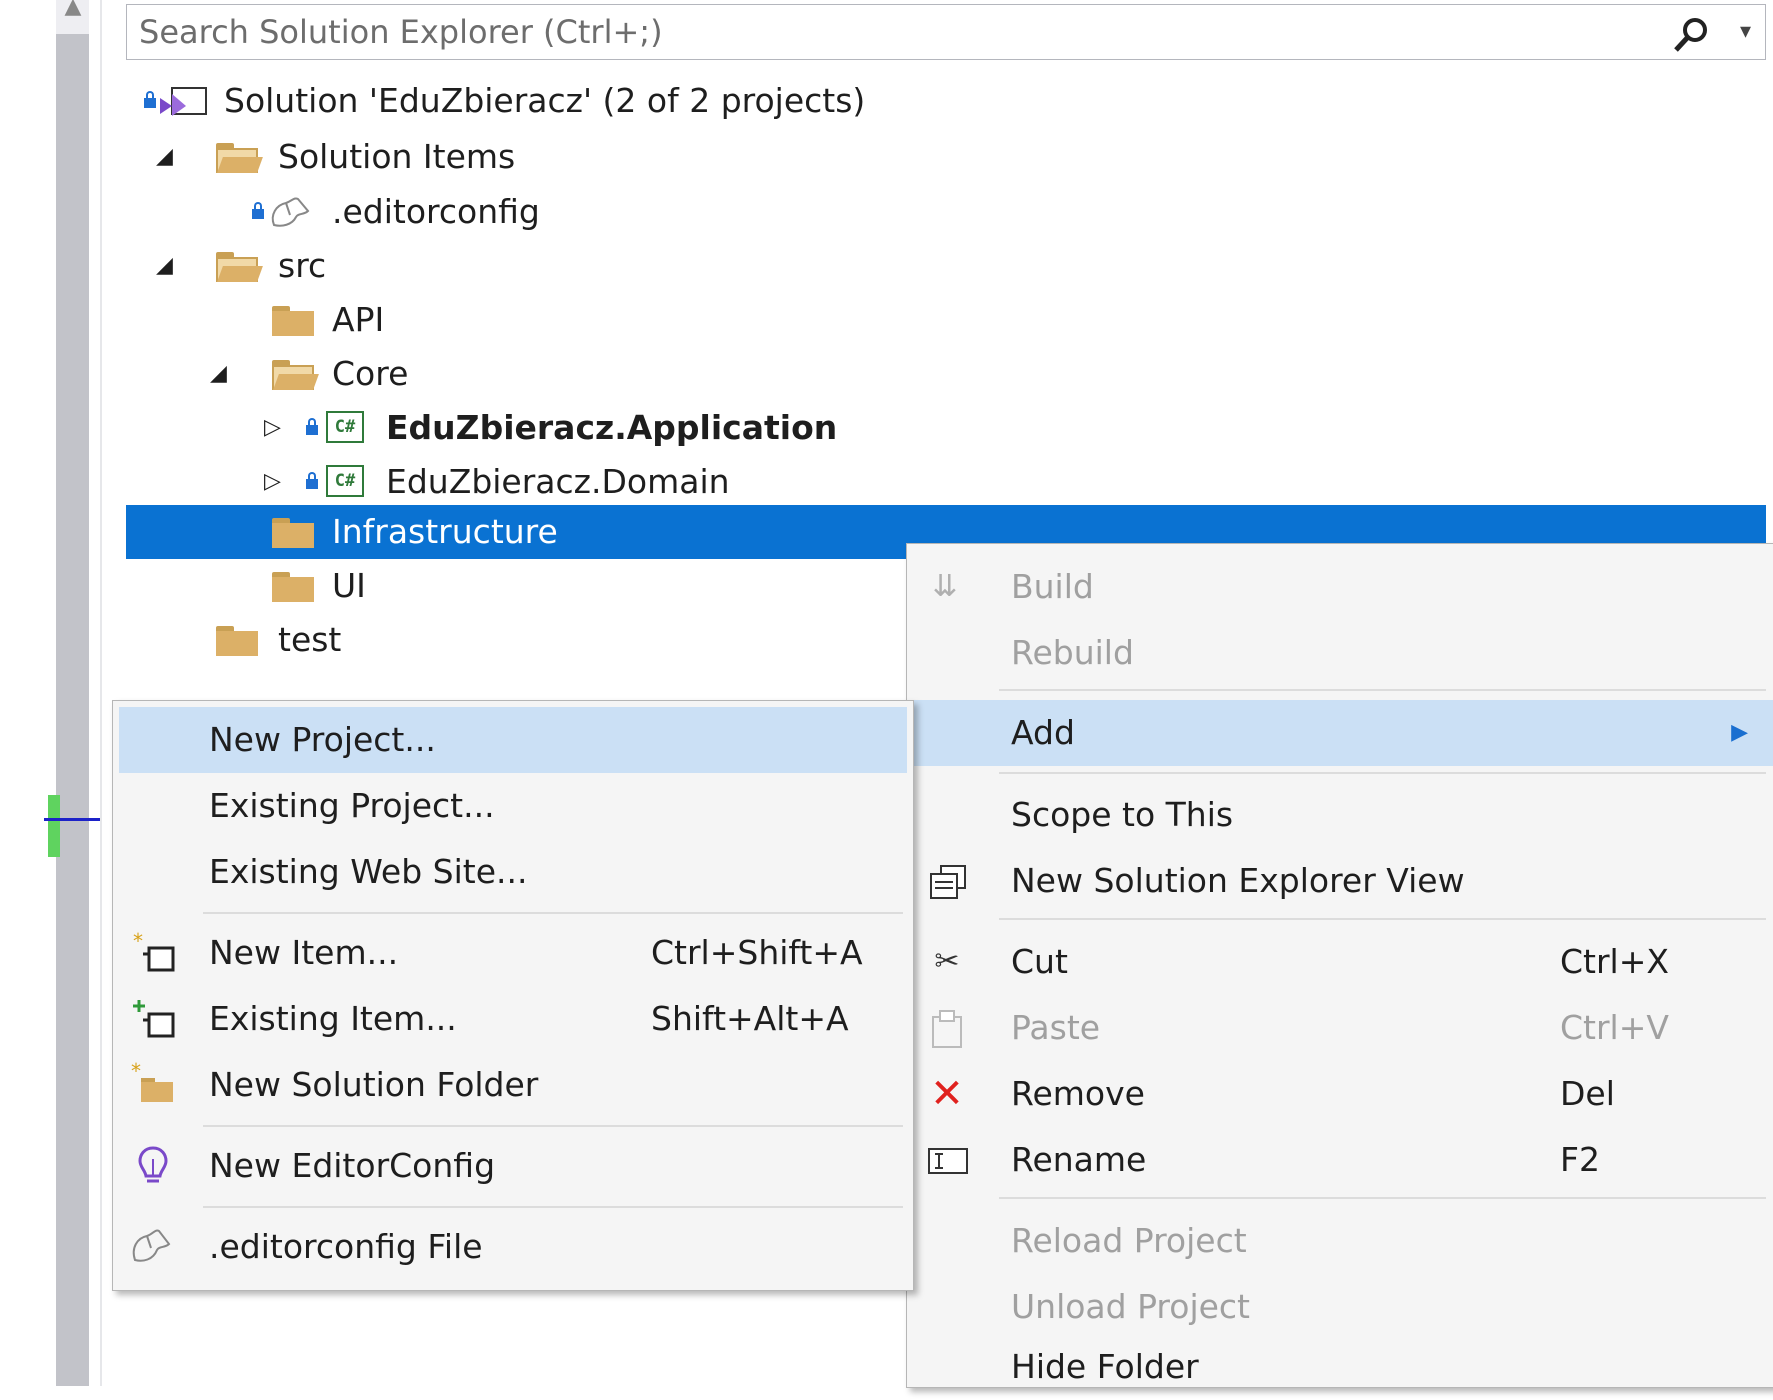 This screenshot has width=1773, height=1400. What do you see at coordinates (1340, 1241) in the screenshot?
I see `menu-item-reload-project: Reload Project` at bounding box center [1340, 1241].